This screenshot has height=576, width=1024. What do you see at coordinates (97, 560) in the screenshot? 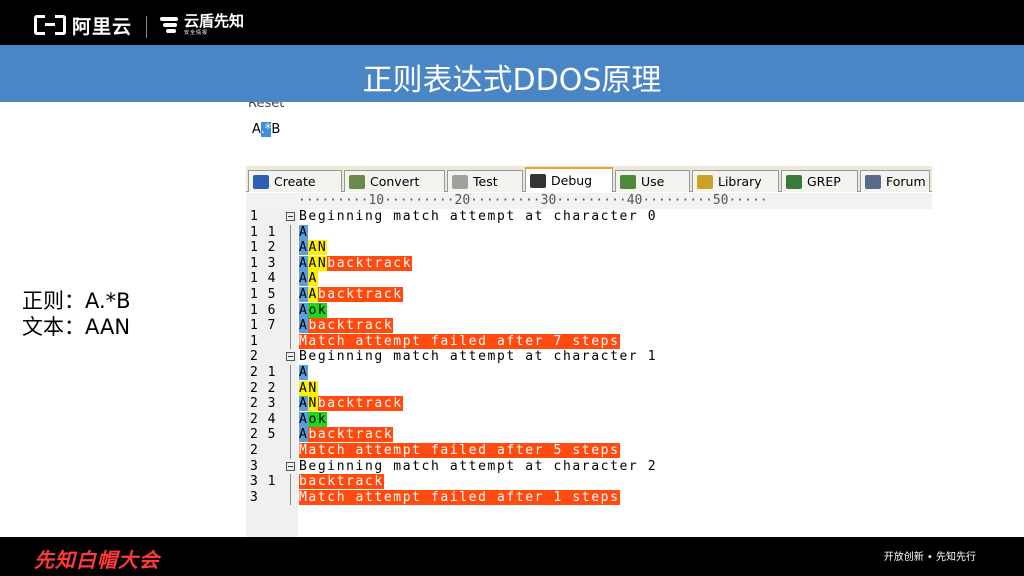
I see `footer-brand: 先知白帽大会` at bounding box center [97, 560].